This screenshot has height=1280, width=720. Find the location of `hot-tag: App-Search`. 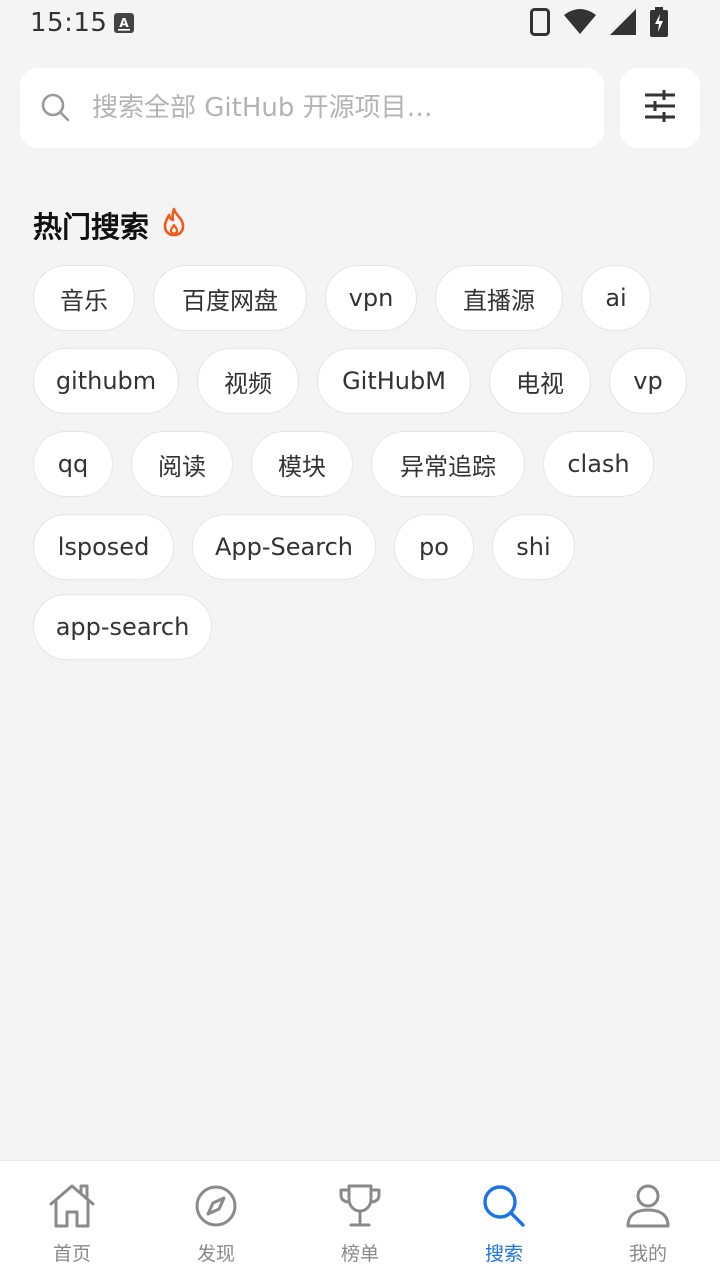

hot-tag: App-Search is located at coordinates (284, 547).